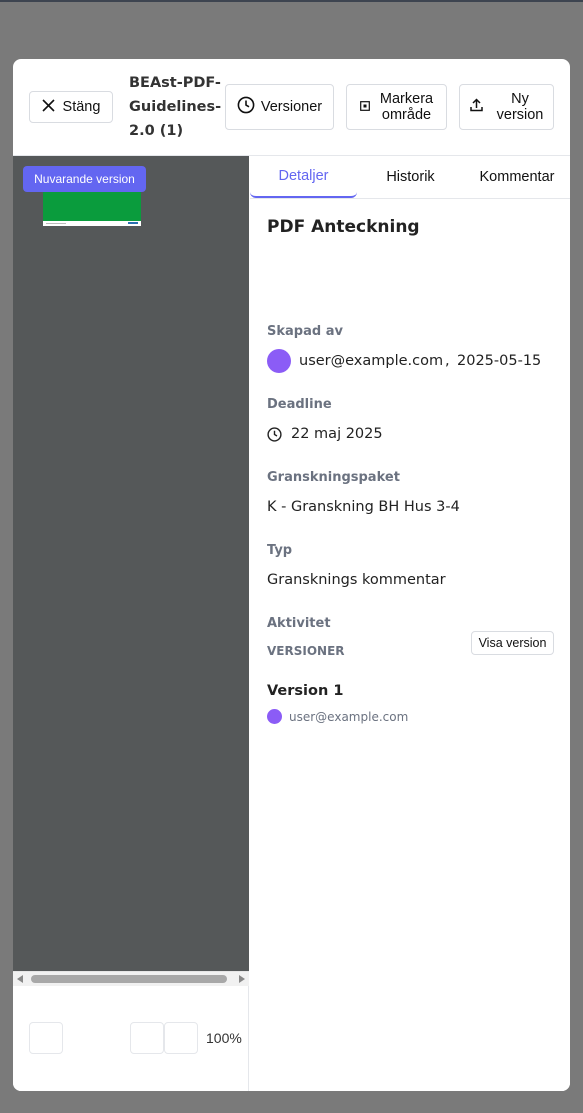 The width and height of the screenshot is (583, 1113). I want to click on tab-details: Detaljer, so click(303, 177).